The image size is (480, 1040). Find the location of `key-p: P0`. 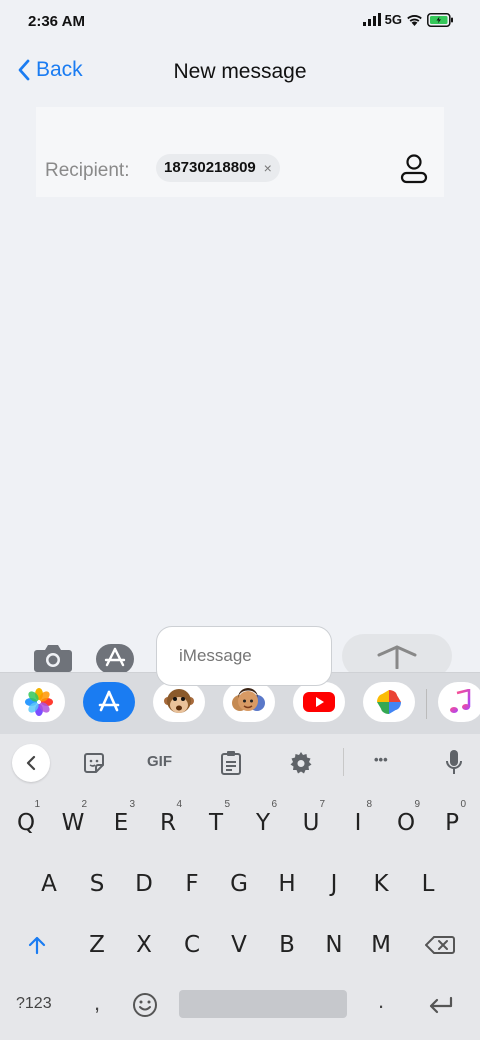

key-p: P0 is located at coordinates (452, 822).